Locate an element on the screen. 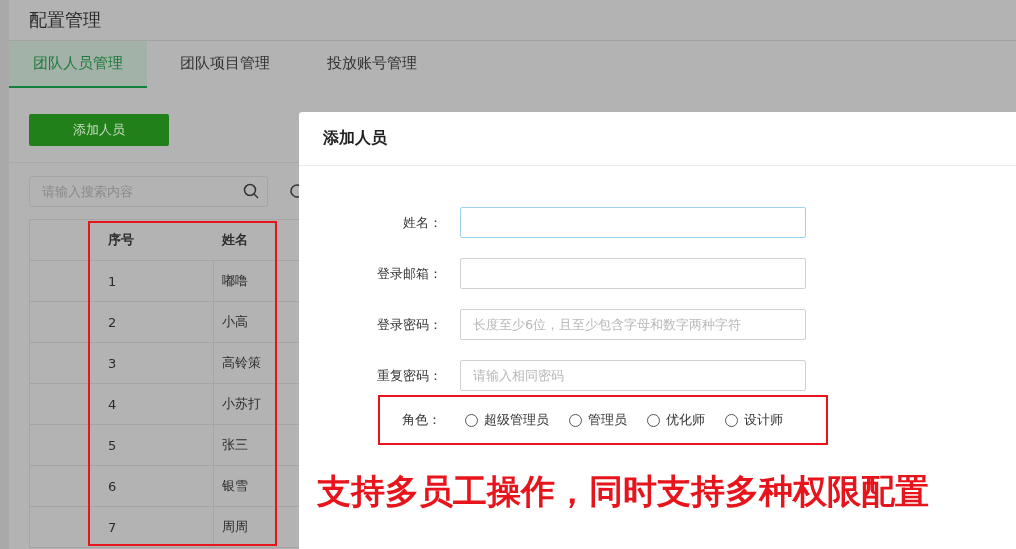 The height and width of the screenshot is (549, 1016). column-header: 序号 is located at coordinates (121, 240).